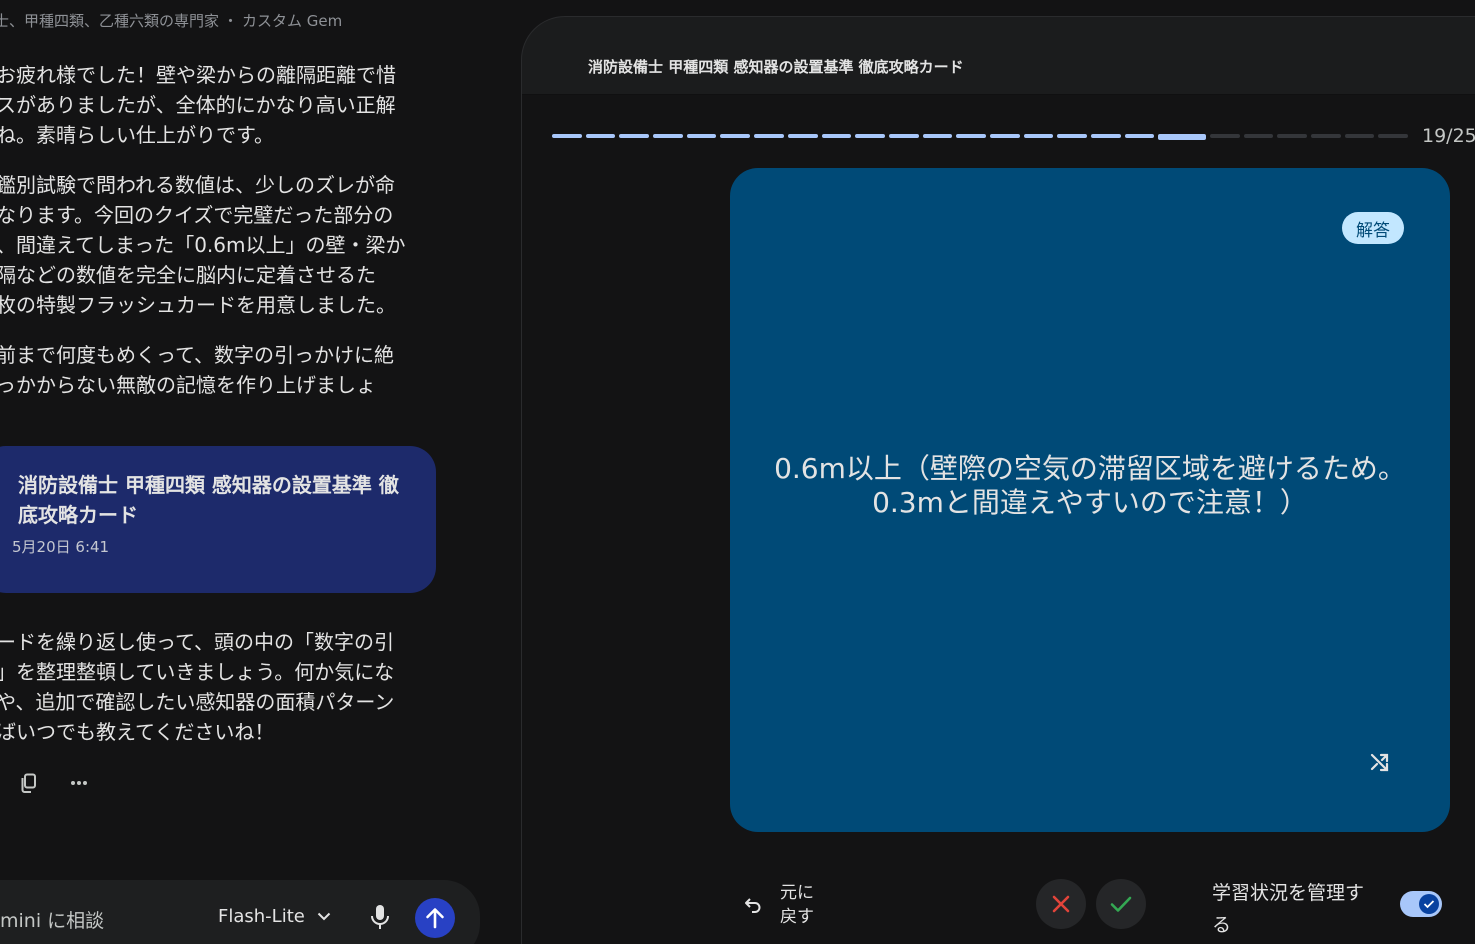 The width and height of the screenshot is (1475, 944). I want to click on mark-correct-button, so click(1121, 904).